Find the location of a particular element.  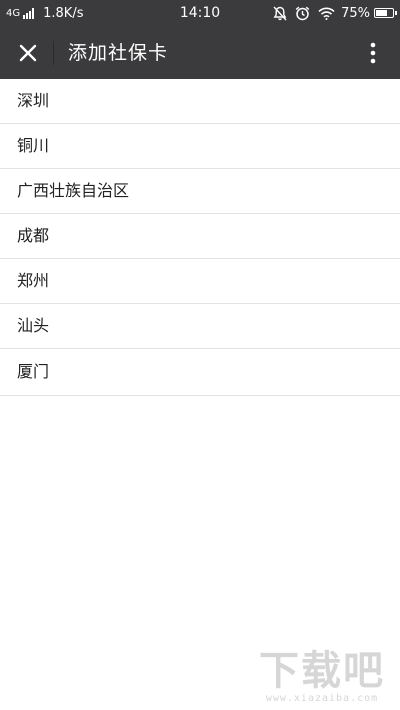

battery-fill is located at coordinates (381, 13).